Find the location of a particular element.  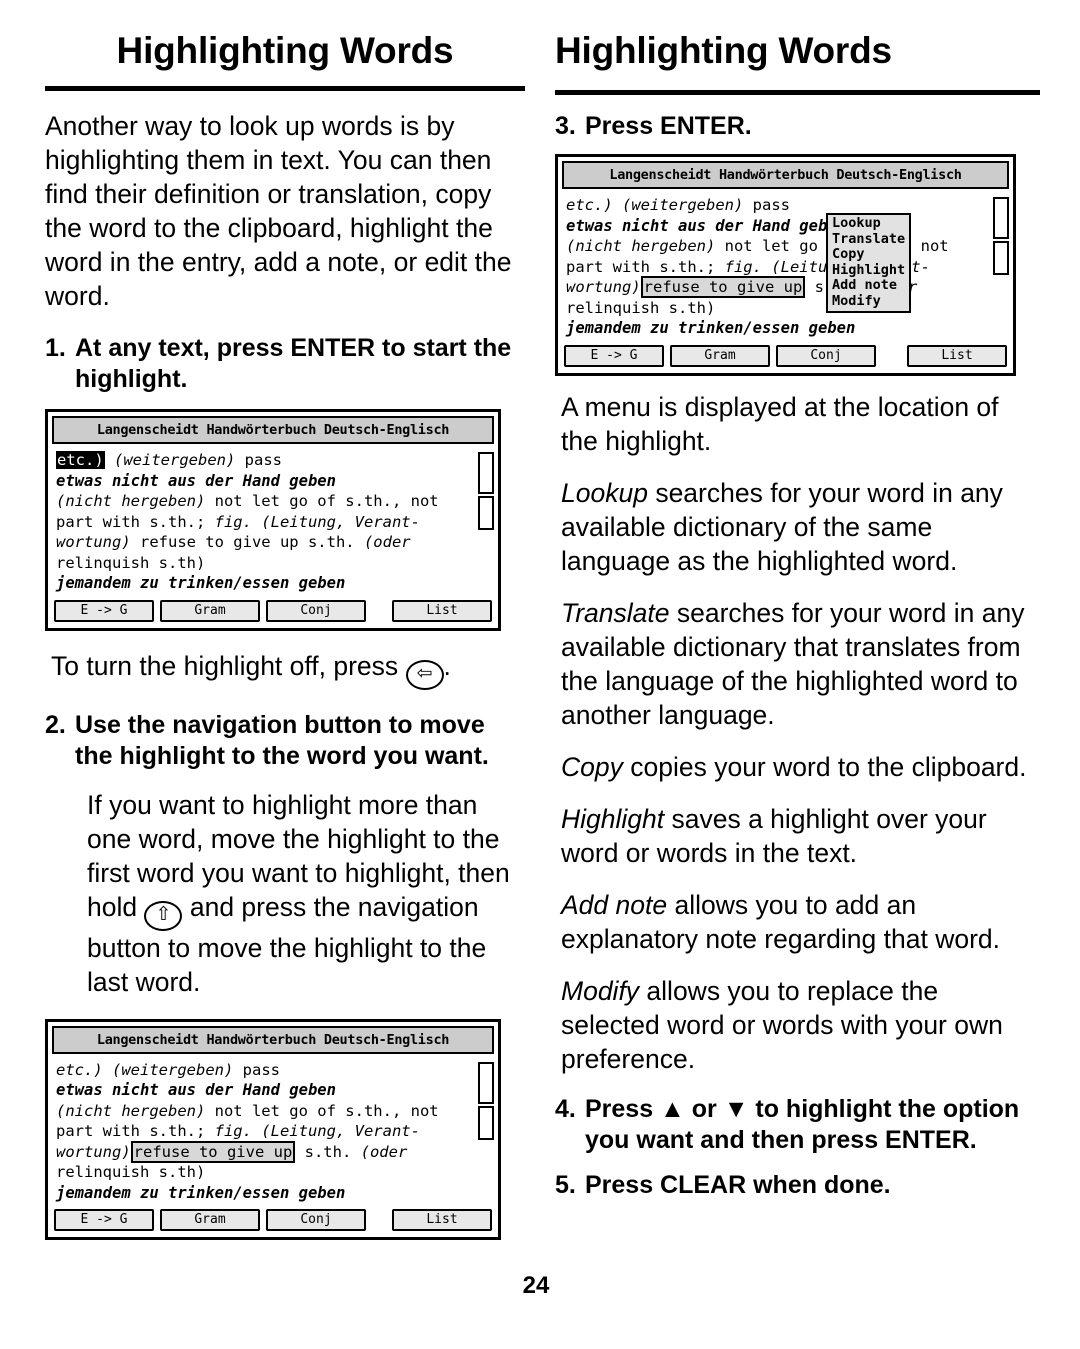

device-line-1: etc.) (weitergeben) pass is located at coordinates (274, 460).